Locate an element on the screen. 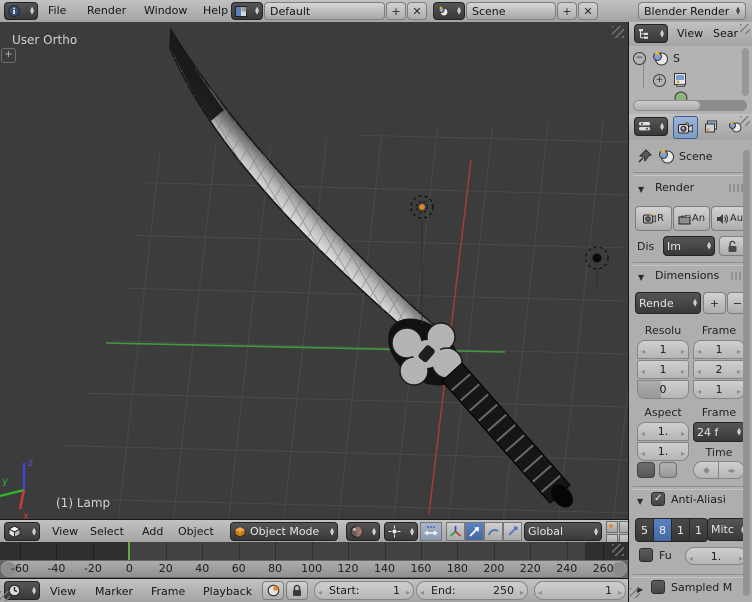 Image resolution: width=752 pixels, height=602 pixels. add-scene-button: + is located at coordinates (567, 11).